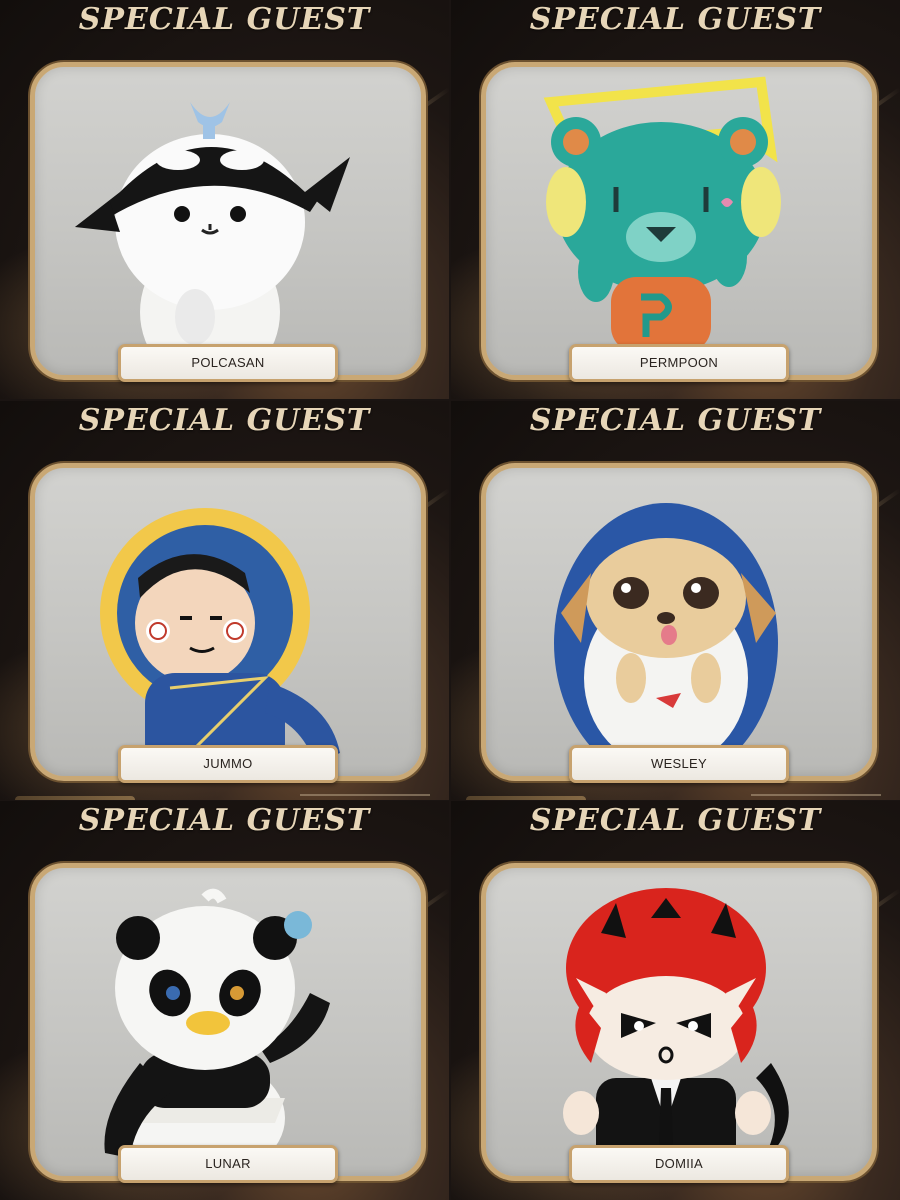  What do you see at coordinates (220, 640) in the screenshot?
I see `mascot-sun-boy-image` at bounding box center [220, 640].